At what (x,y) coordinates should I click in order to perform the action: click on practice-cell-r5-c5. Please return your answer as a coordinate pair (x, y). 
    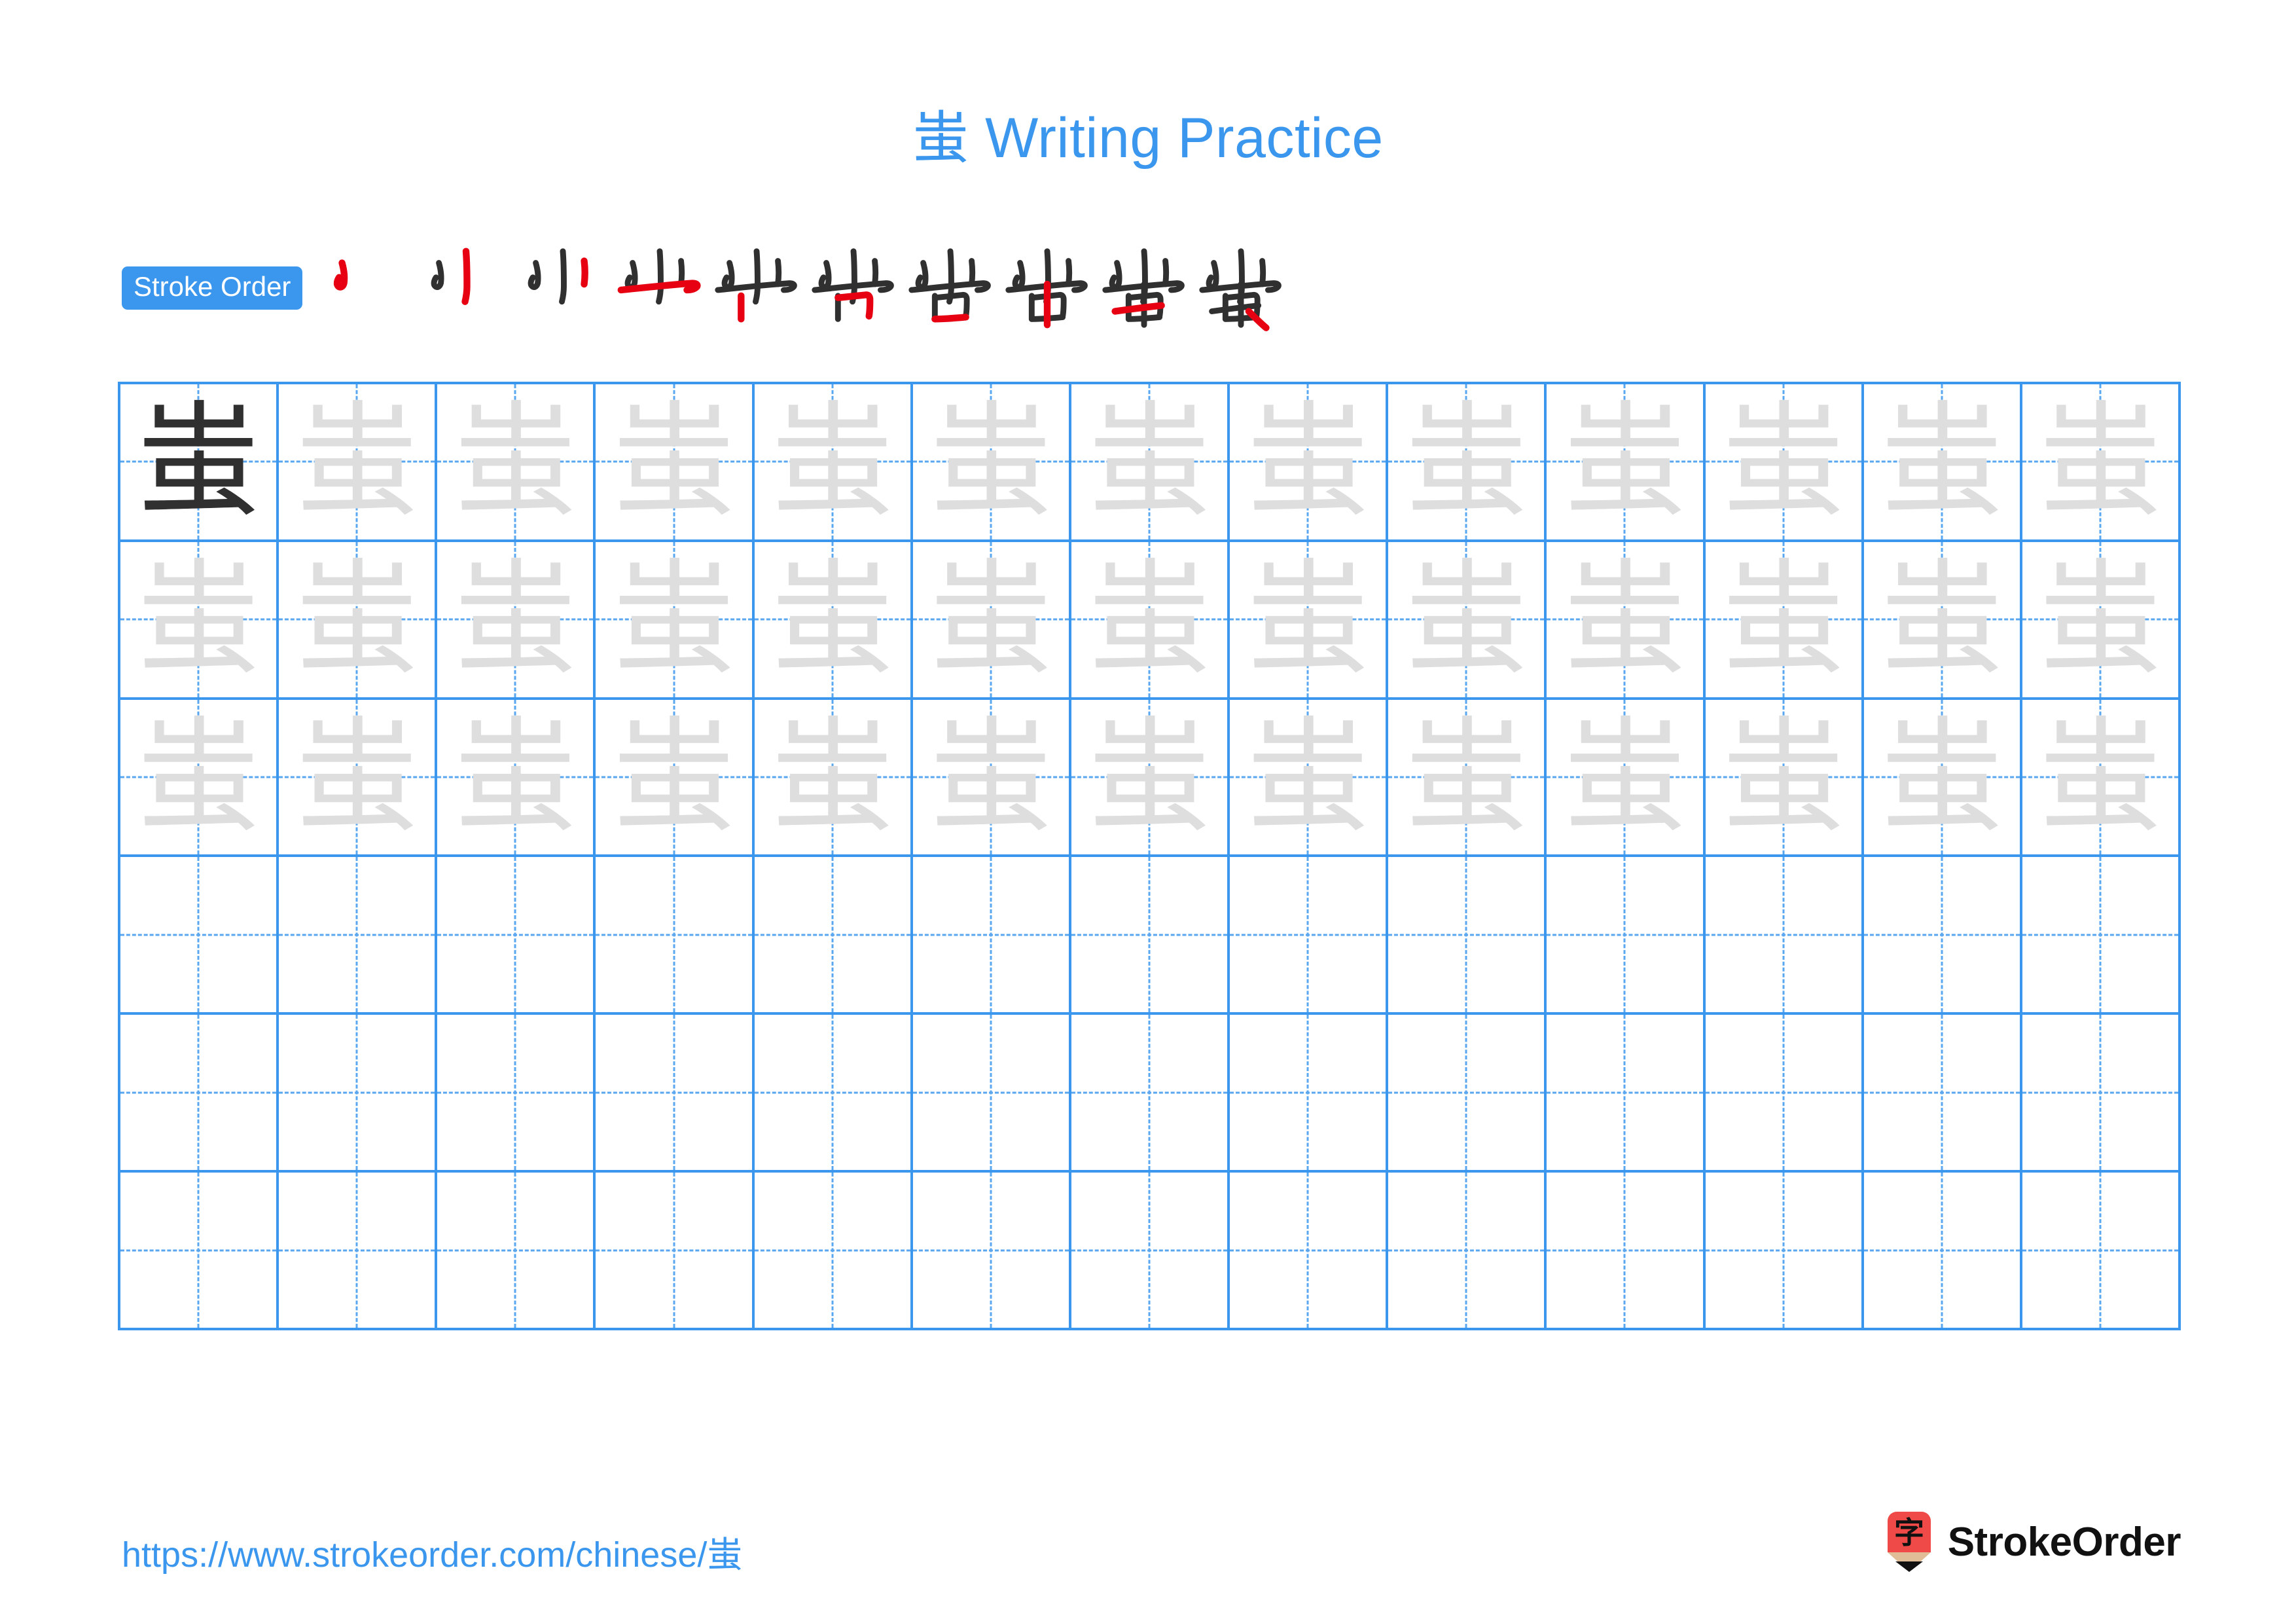
    Looking at the image, I should click on (833, 1094).